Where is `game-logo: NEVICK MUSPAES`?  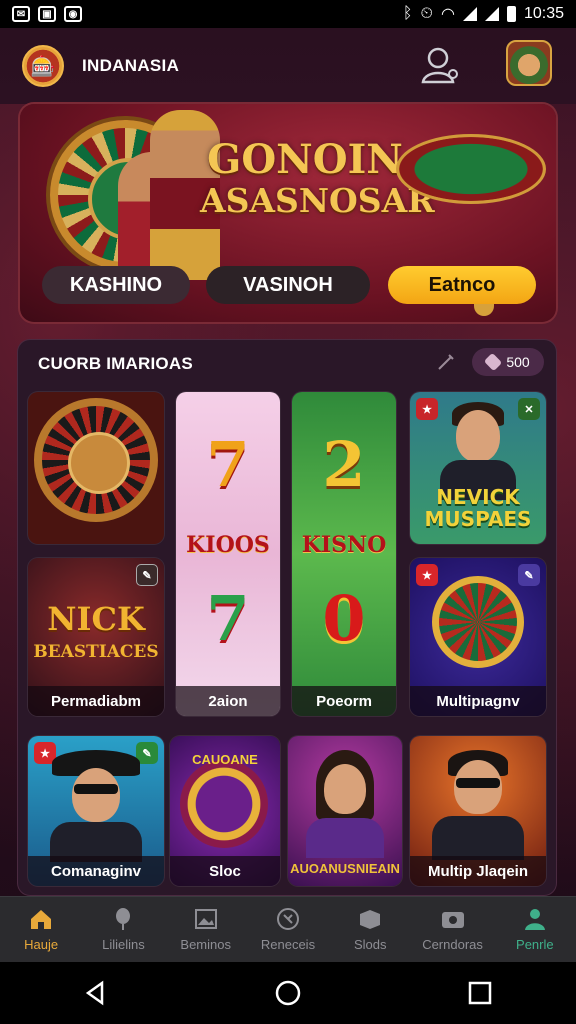 game-logo: NEVICK MUSPAES is located at coordinates (478, 508).